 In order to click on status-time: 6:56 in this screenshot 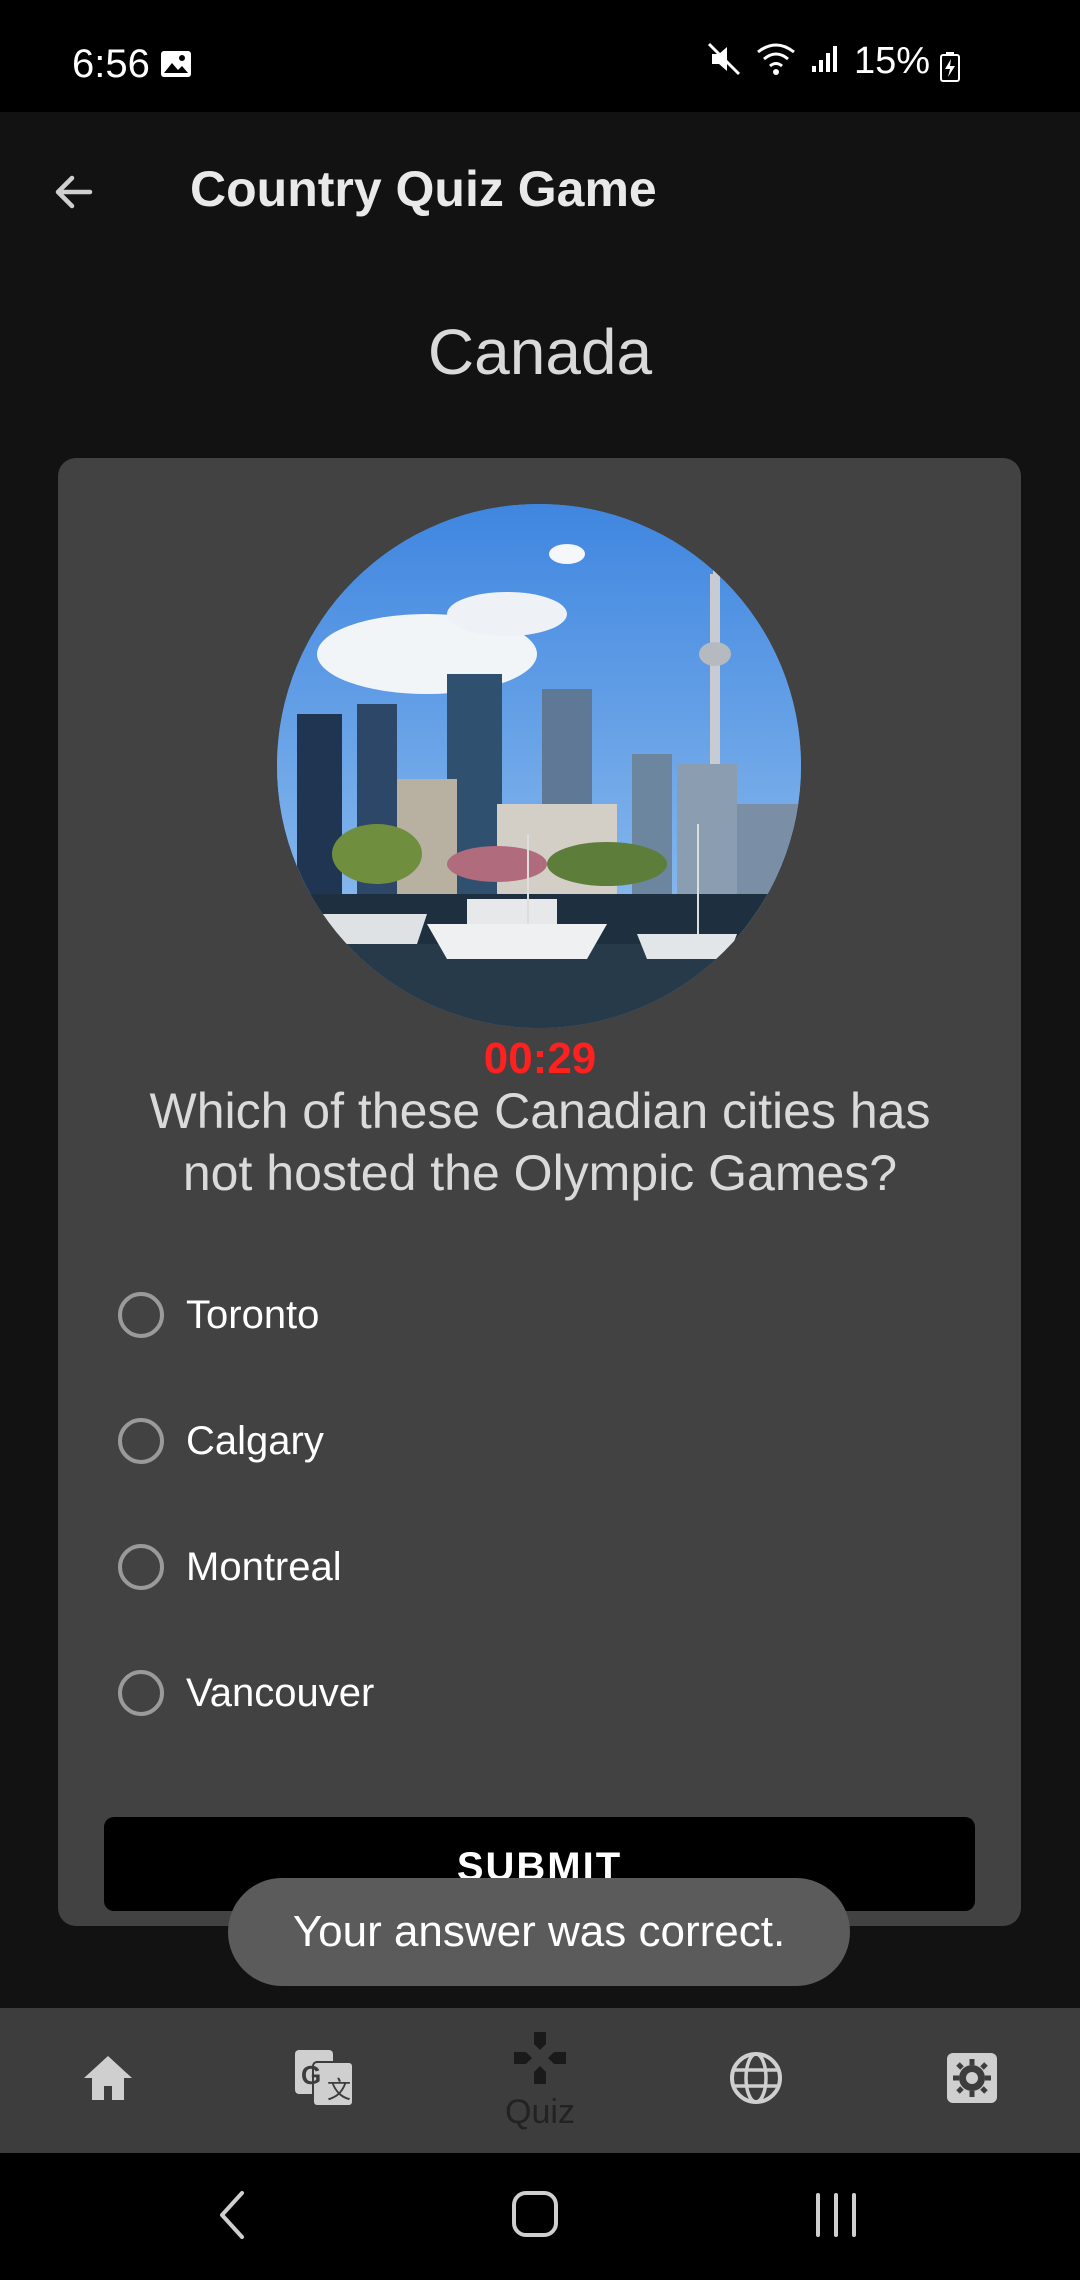, I will do `click(111, 64)`.